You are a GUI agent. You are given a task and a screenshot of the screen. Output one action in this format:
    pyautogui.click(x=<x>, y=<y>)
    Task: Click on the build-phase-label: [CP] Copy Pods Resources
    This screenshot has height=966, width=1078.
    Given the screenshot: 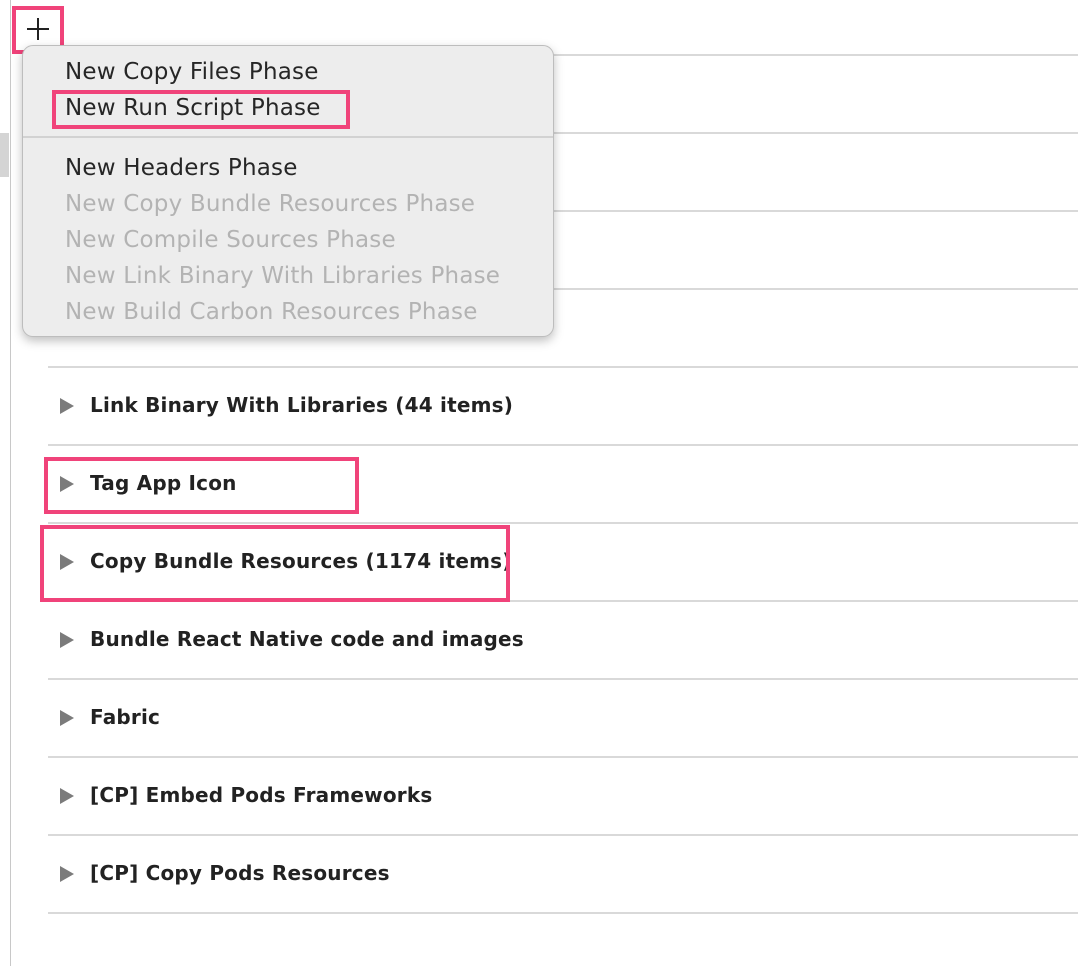 What is the action you would take?
    pyautogui.click(x=240, y=873)
    